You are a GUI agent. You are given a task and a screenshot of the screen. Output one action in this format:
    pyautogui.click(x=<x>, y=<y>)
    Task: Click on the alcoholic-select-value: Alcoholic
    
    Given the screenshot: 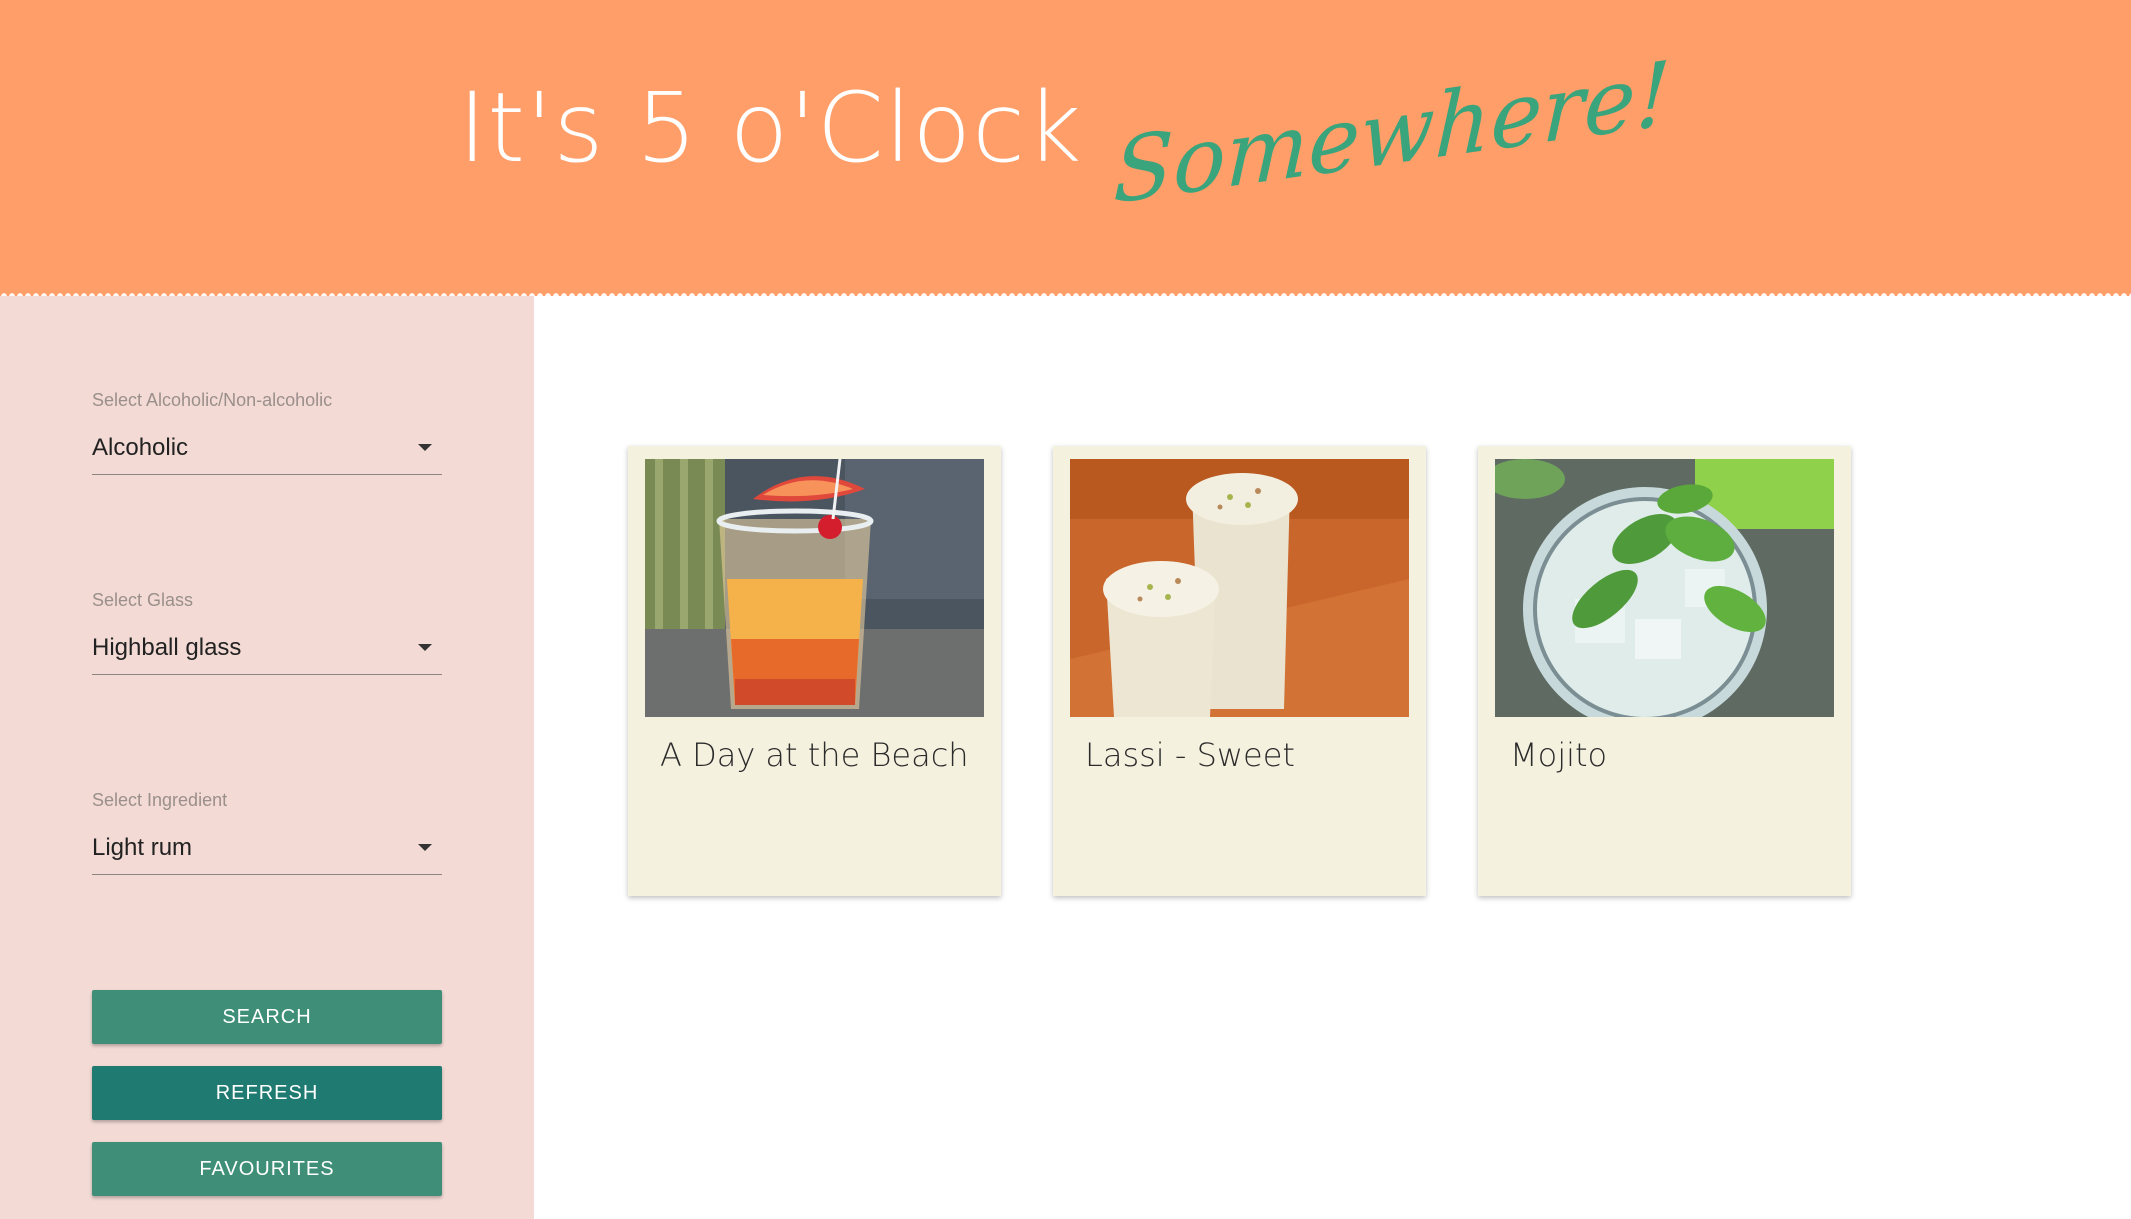 What is the action you would take?
    pyautogui.click(x=140, y=447)
    